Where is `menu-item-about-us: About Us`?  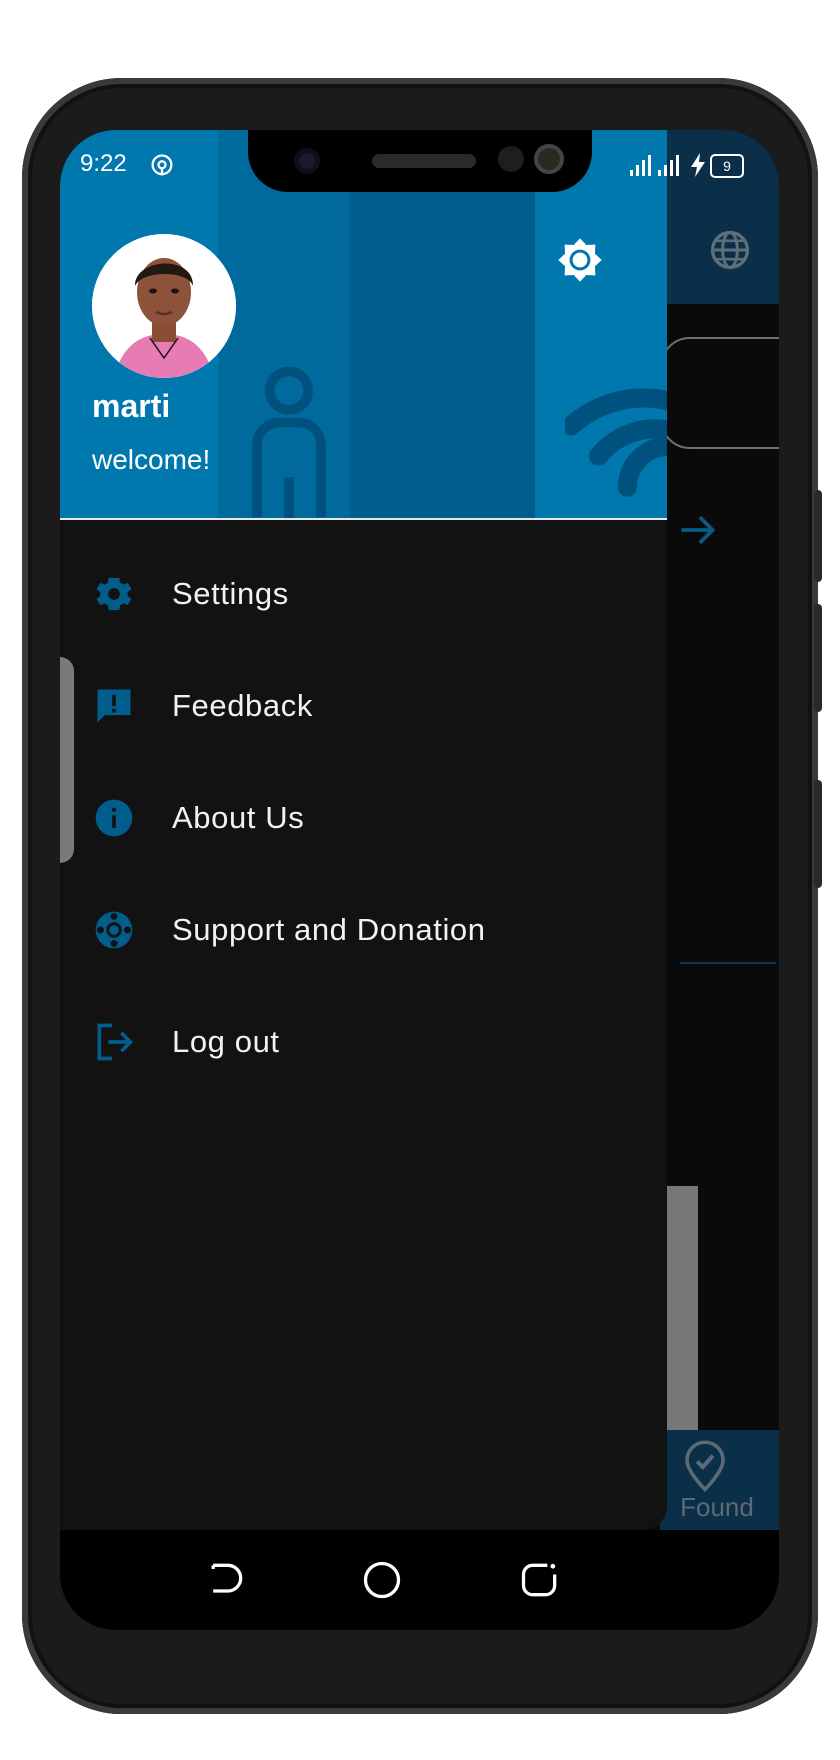
menu-item-about-us: About Us is located at coordinates (363, 818).